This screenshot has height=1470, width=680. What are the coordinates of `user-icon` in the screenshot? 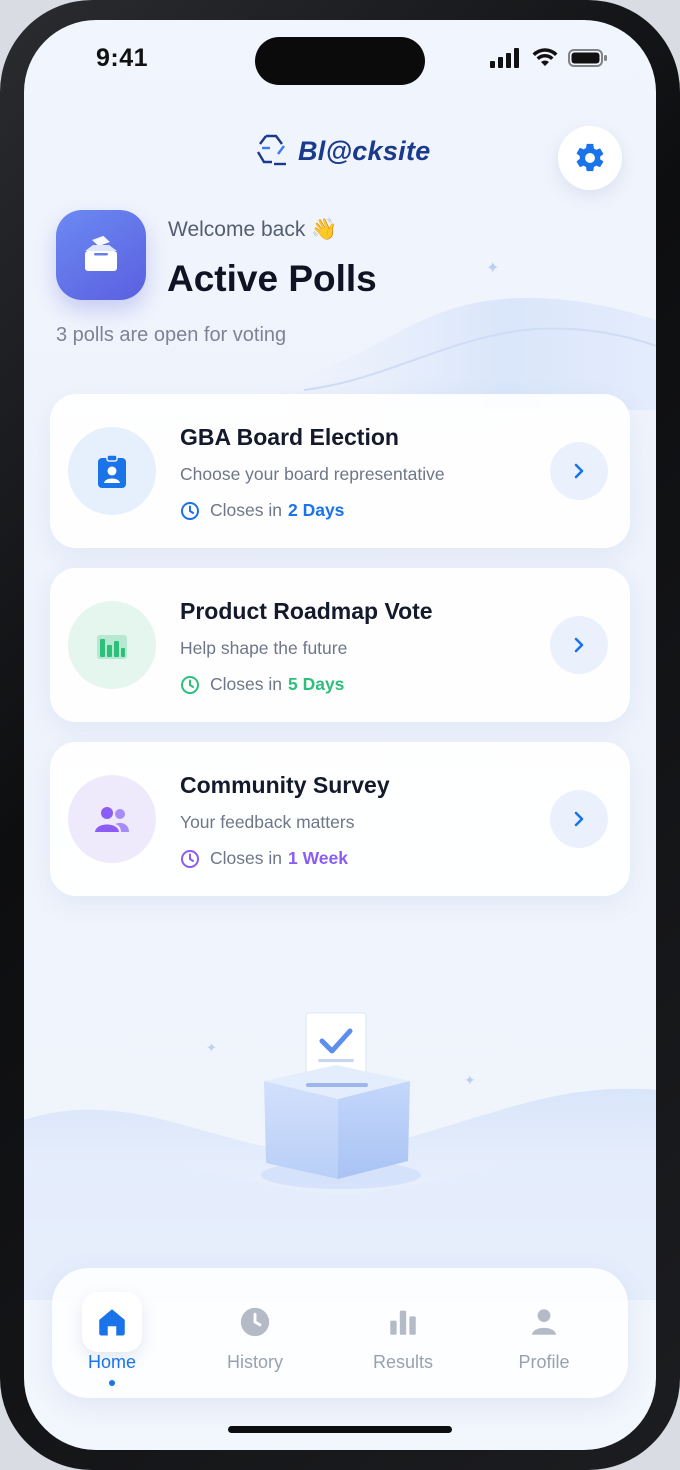 It's located at (544, 1322).